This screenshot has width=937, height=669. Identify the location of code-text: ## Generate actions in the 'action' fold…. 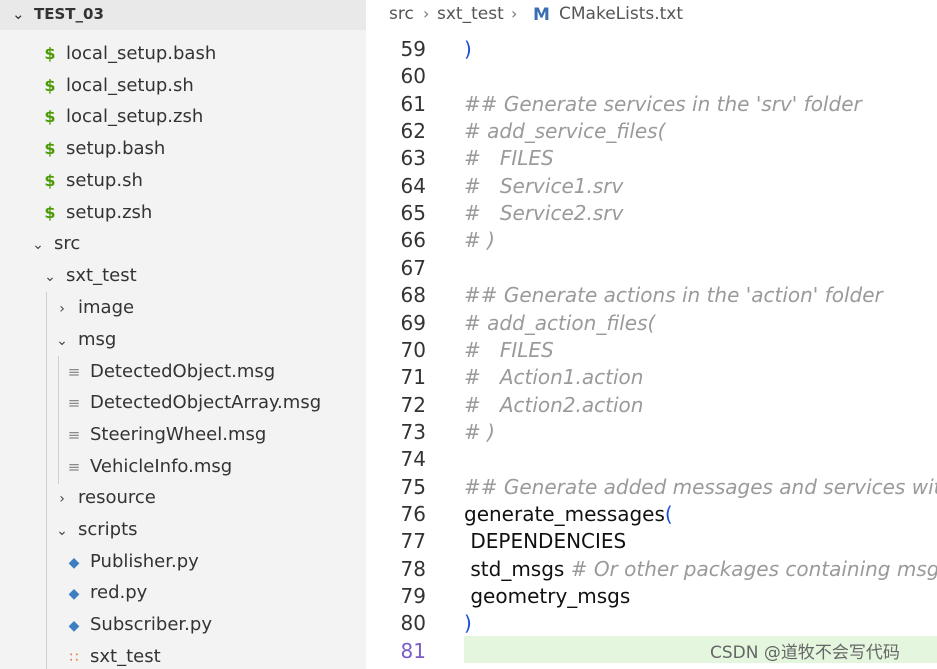
(673, 295).